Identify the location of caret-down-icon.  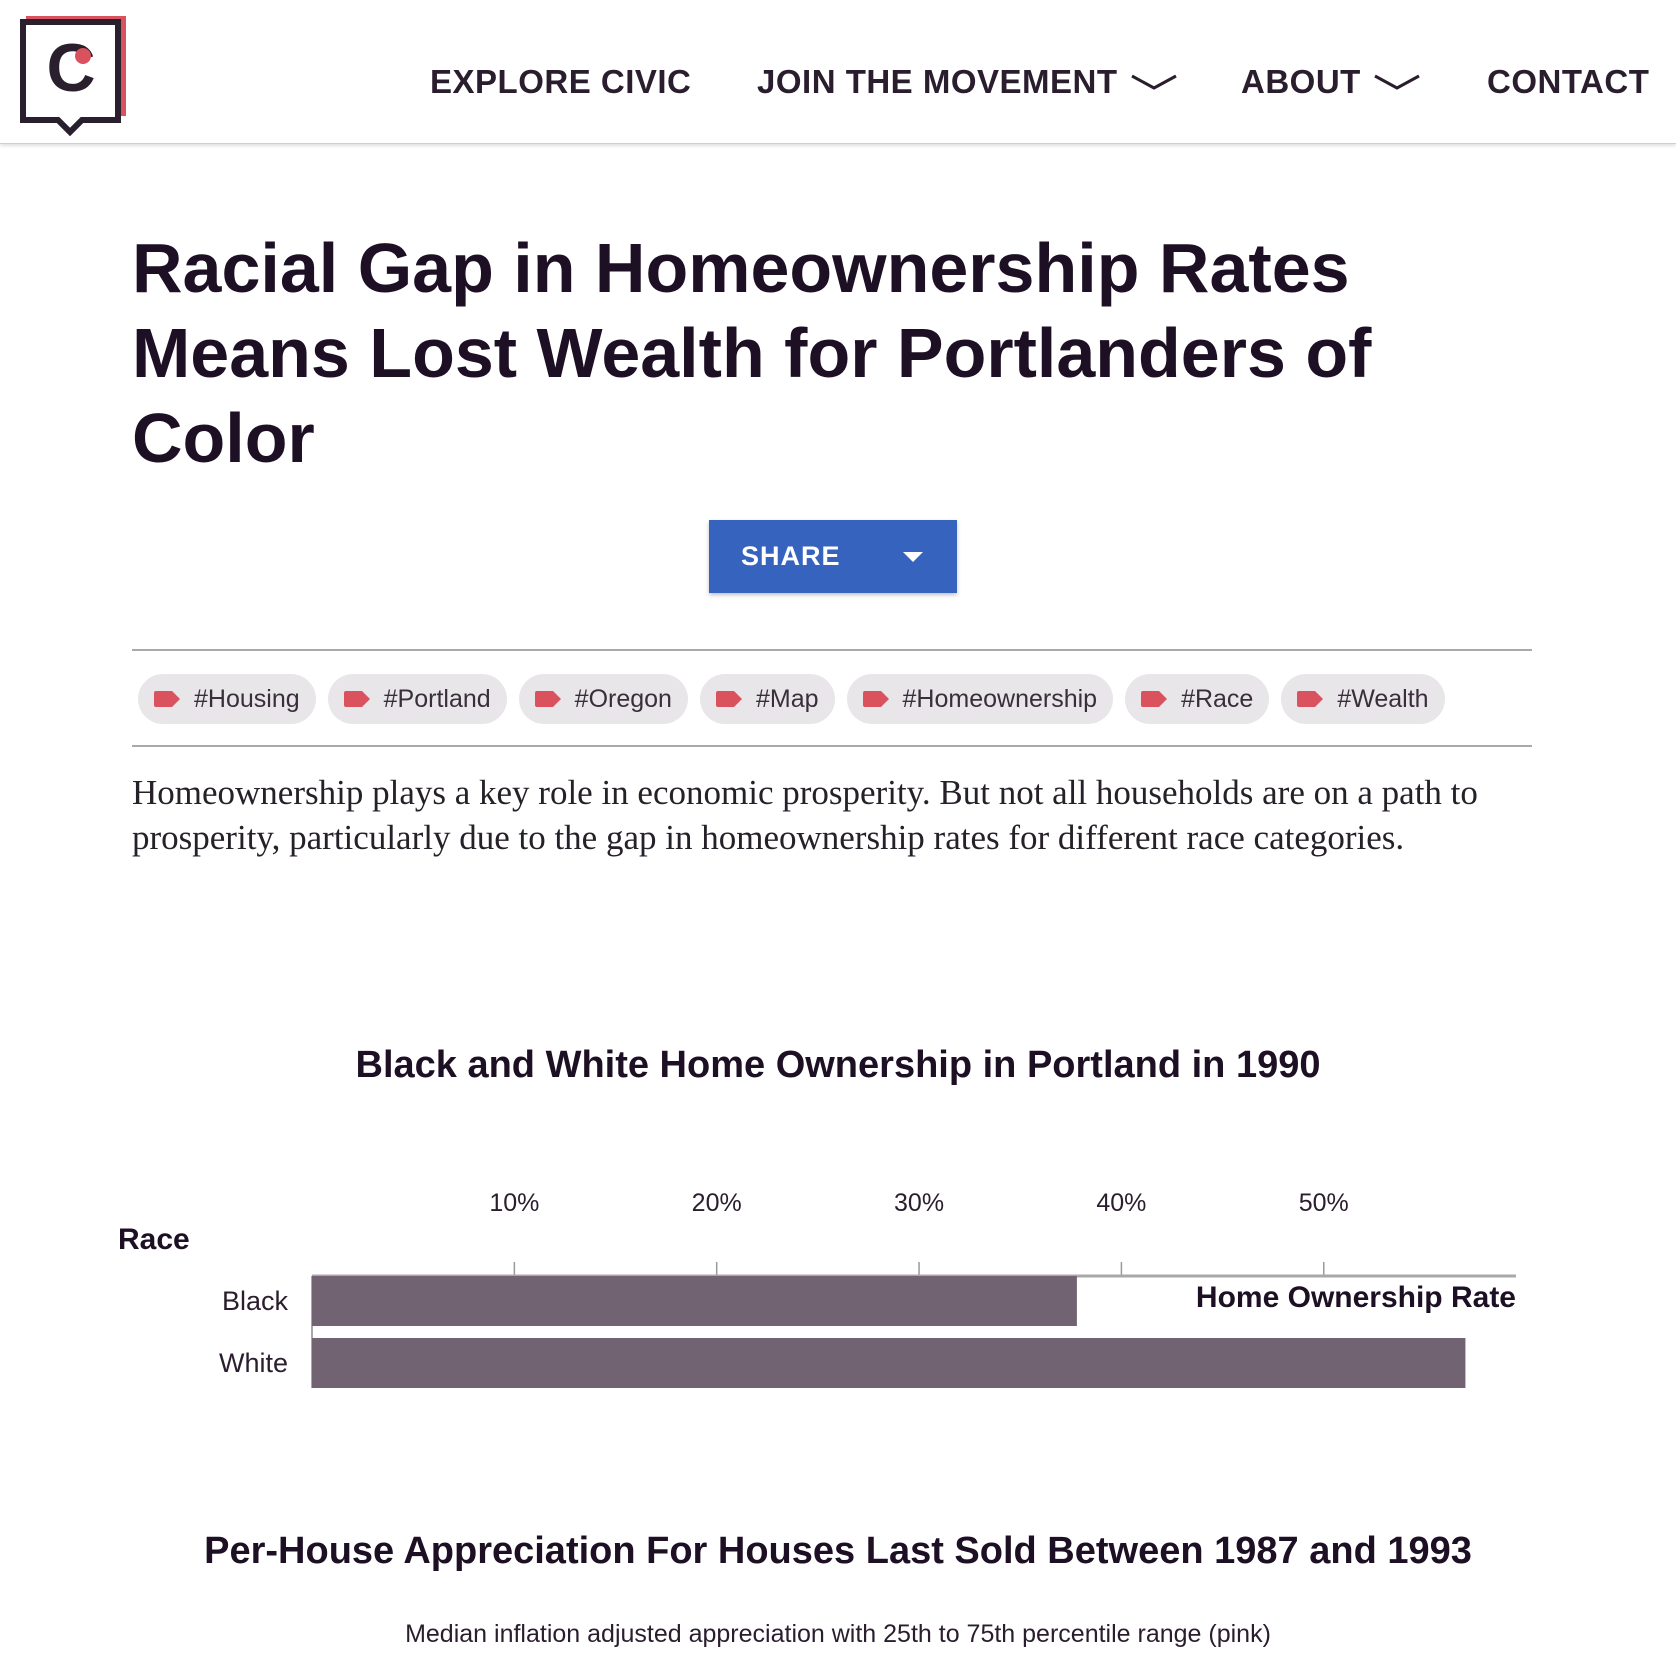
(913, 557).